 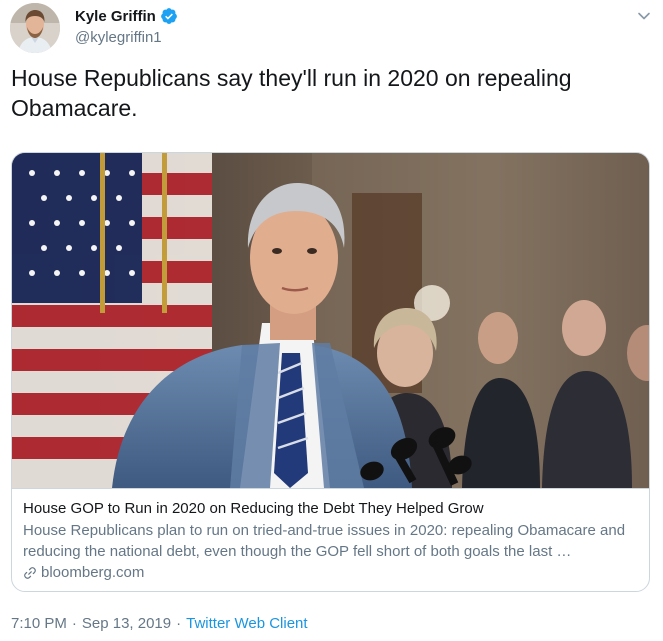 What do you see at coordinates (30, 573) in the screenshot?
I see `link-icon` at bounding box center [30, 573].